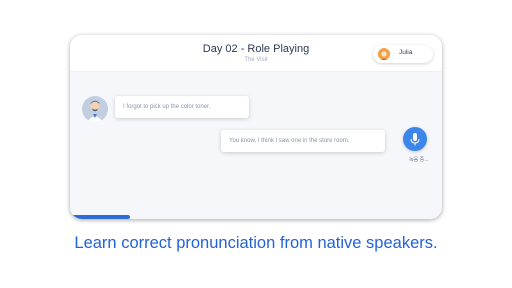  Describe the element at coordinates (182, 107) in the screenshot. I see `bot-message-bubble: I forgot to pick up the color toner.` at that location.